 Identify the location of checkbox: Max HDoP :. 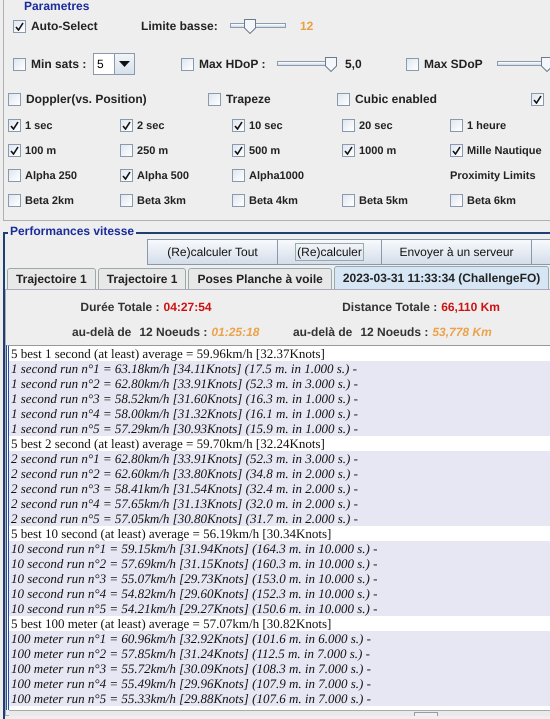
(223, 64).